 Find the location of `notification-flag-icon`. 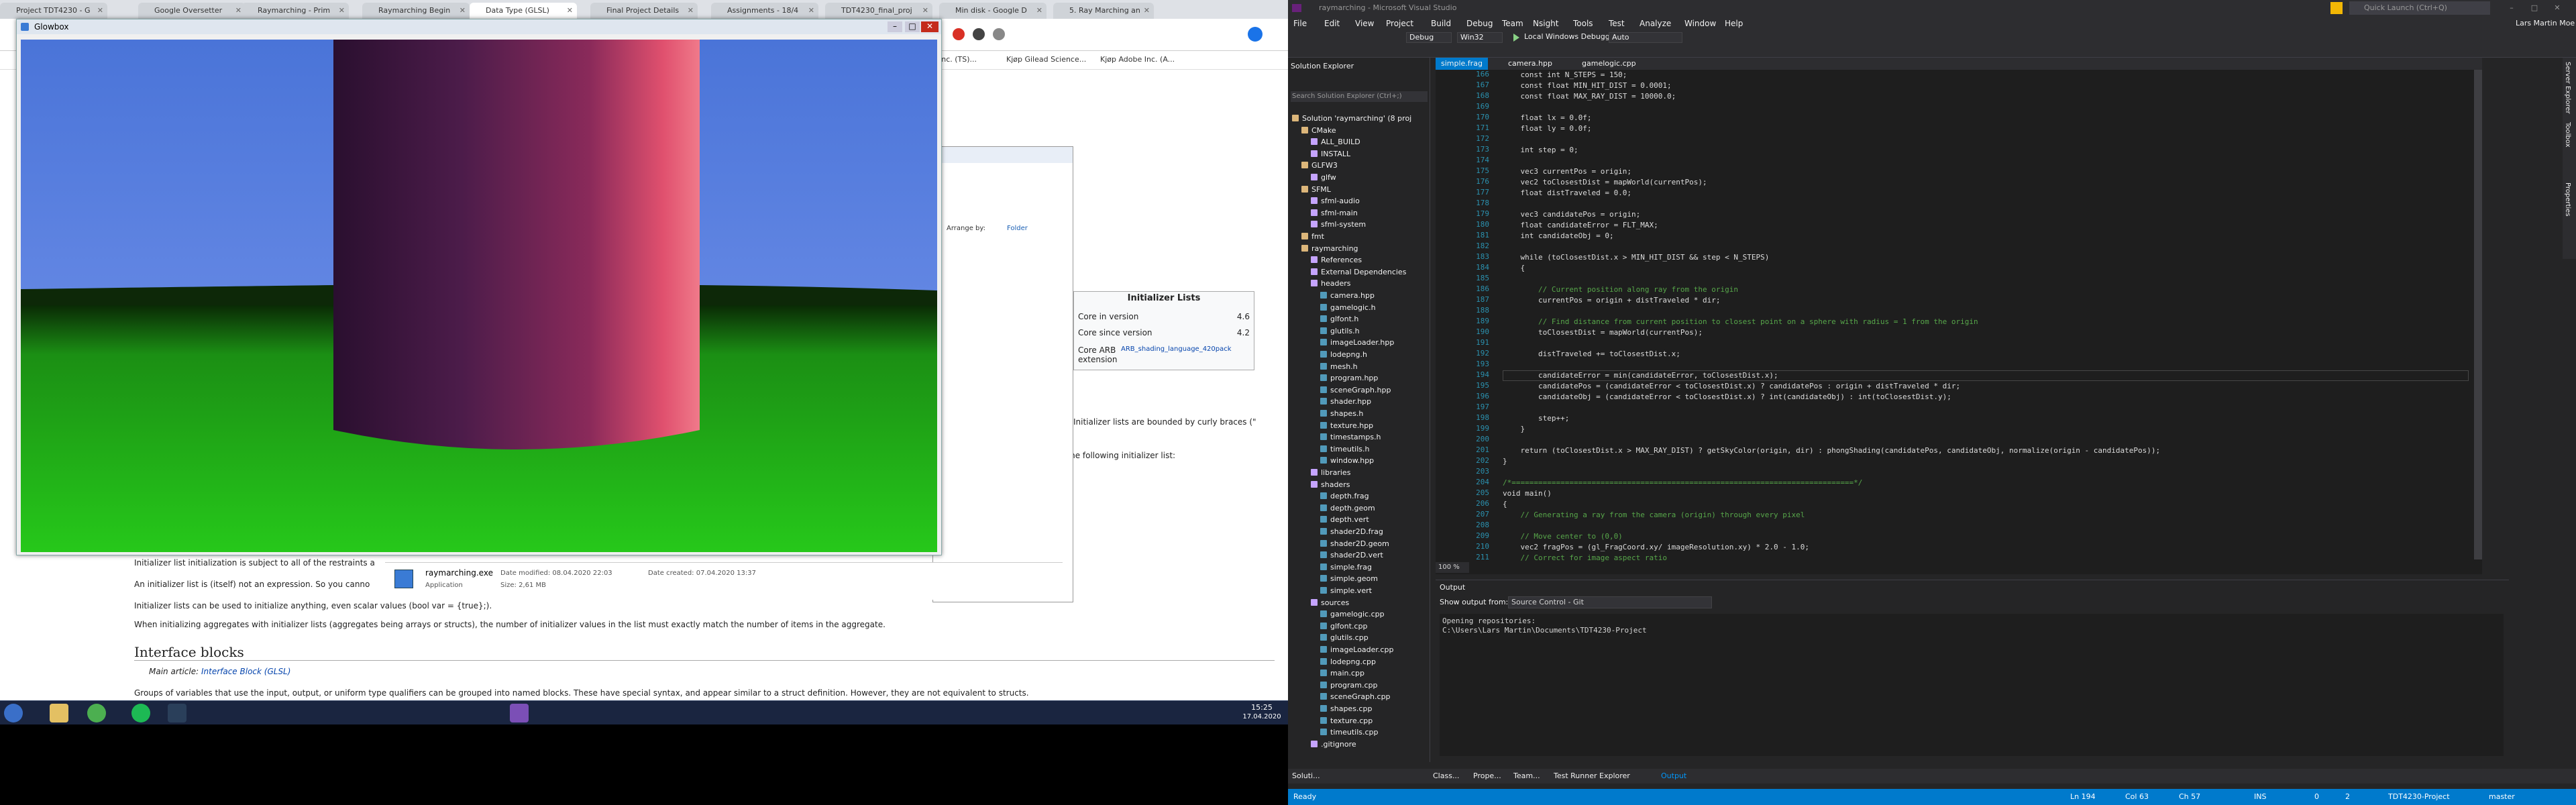

notification-flag-icon is located at coordinates (2336, 8).